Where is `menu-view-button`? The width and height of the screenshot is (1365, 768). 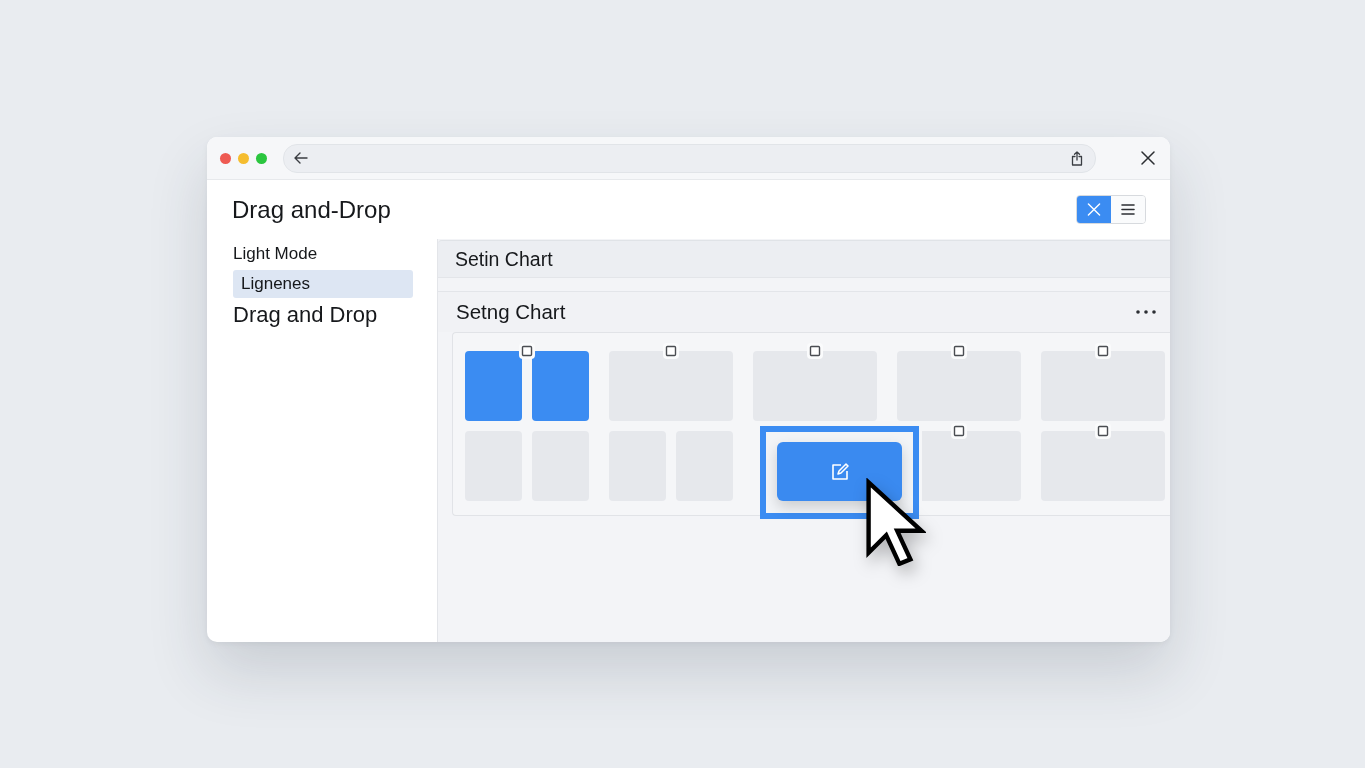 menu-view-button is located at coordinates (1128, 209).